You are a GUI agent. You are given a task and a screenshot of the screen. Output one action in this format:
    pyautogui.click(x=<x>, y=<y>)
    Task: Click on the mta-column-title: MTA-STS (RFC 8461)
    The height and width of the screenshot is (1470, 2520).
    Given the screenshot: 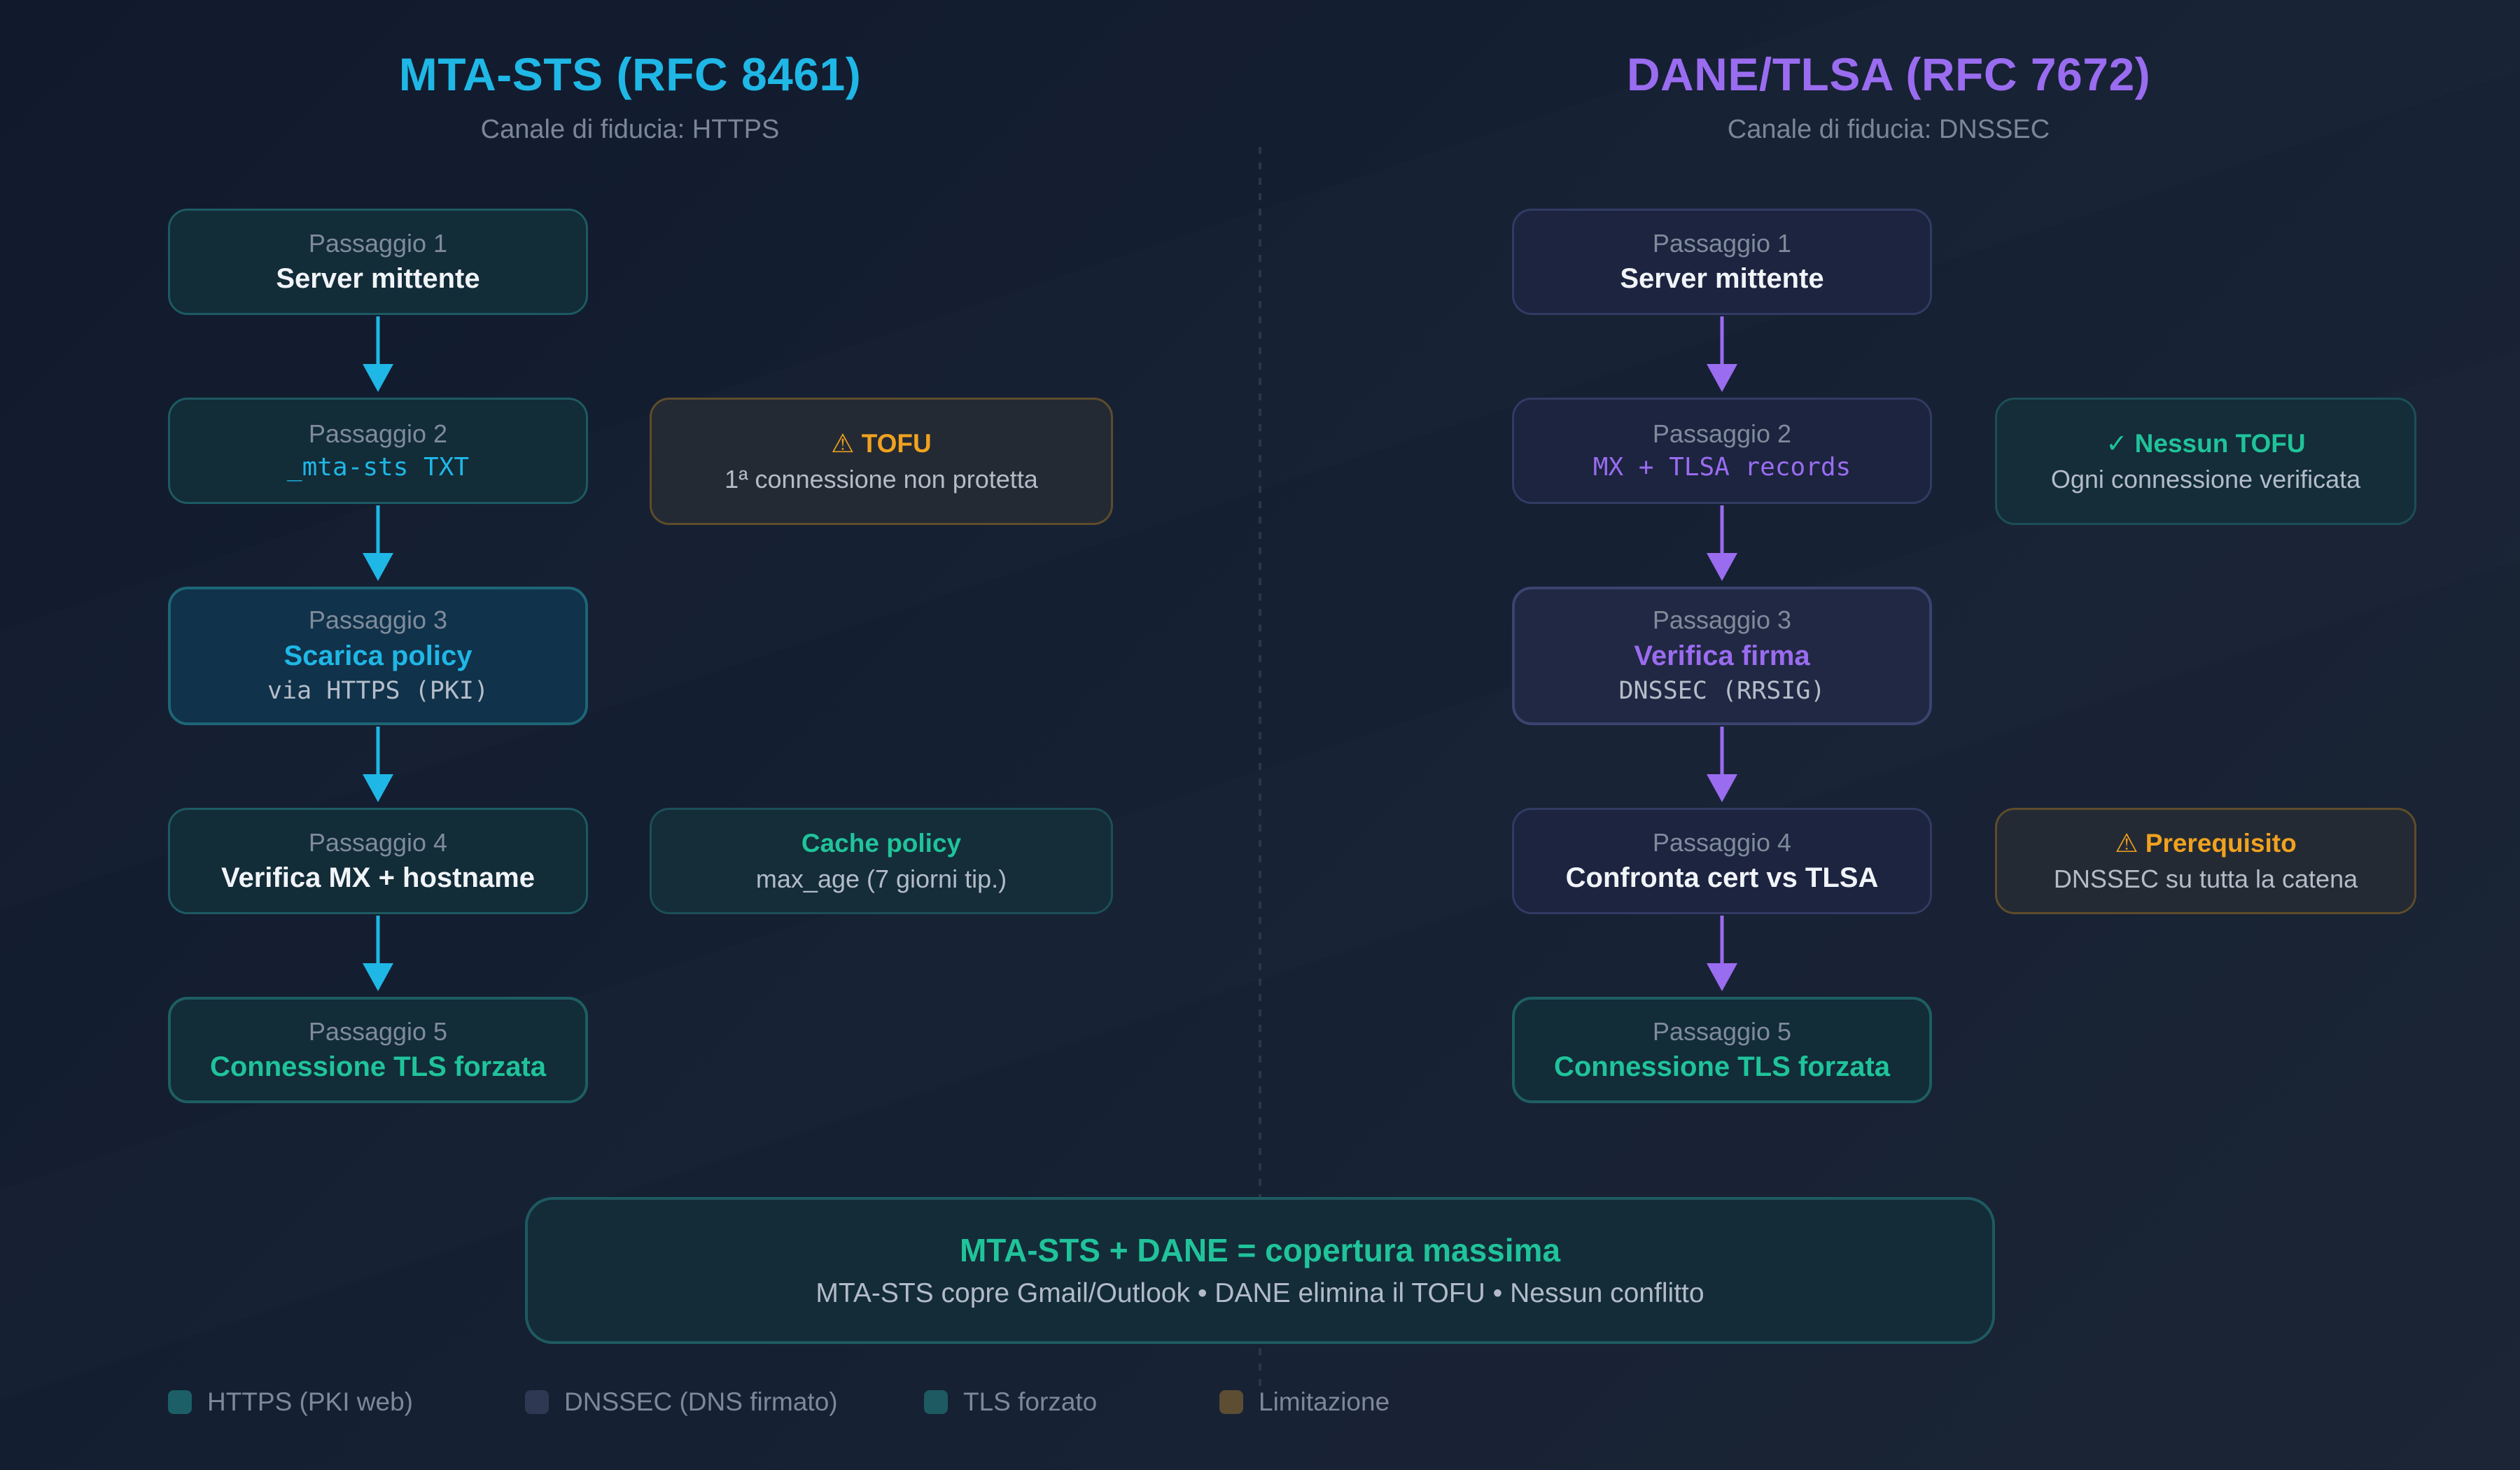 What is the action you would take?
    pyautogui.click(x=630, y=74)
    